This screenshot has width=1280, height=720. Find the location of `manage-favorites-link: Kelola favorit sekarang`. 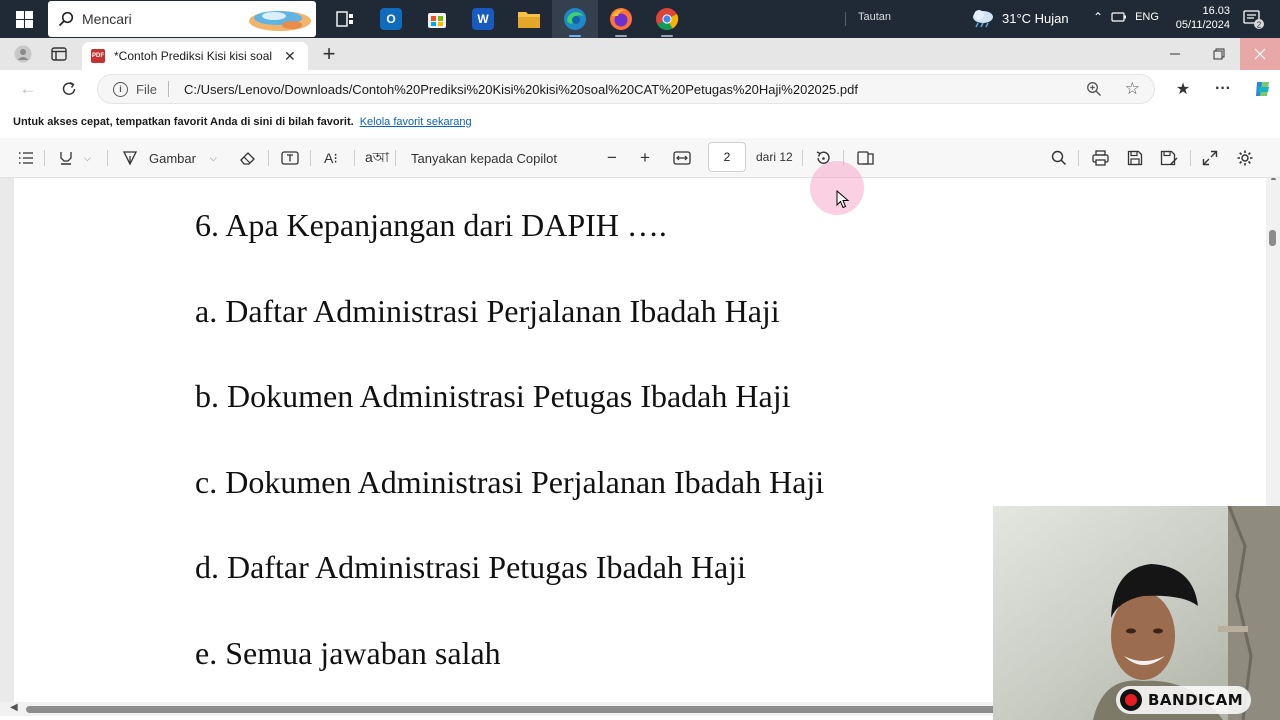

manage-favorites-link: Kelola favorit sekarang is located at coordinates (416, 122).